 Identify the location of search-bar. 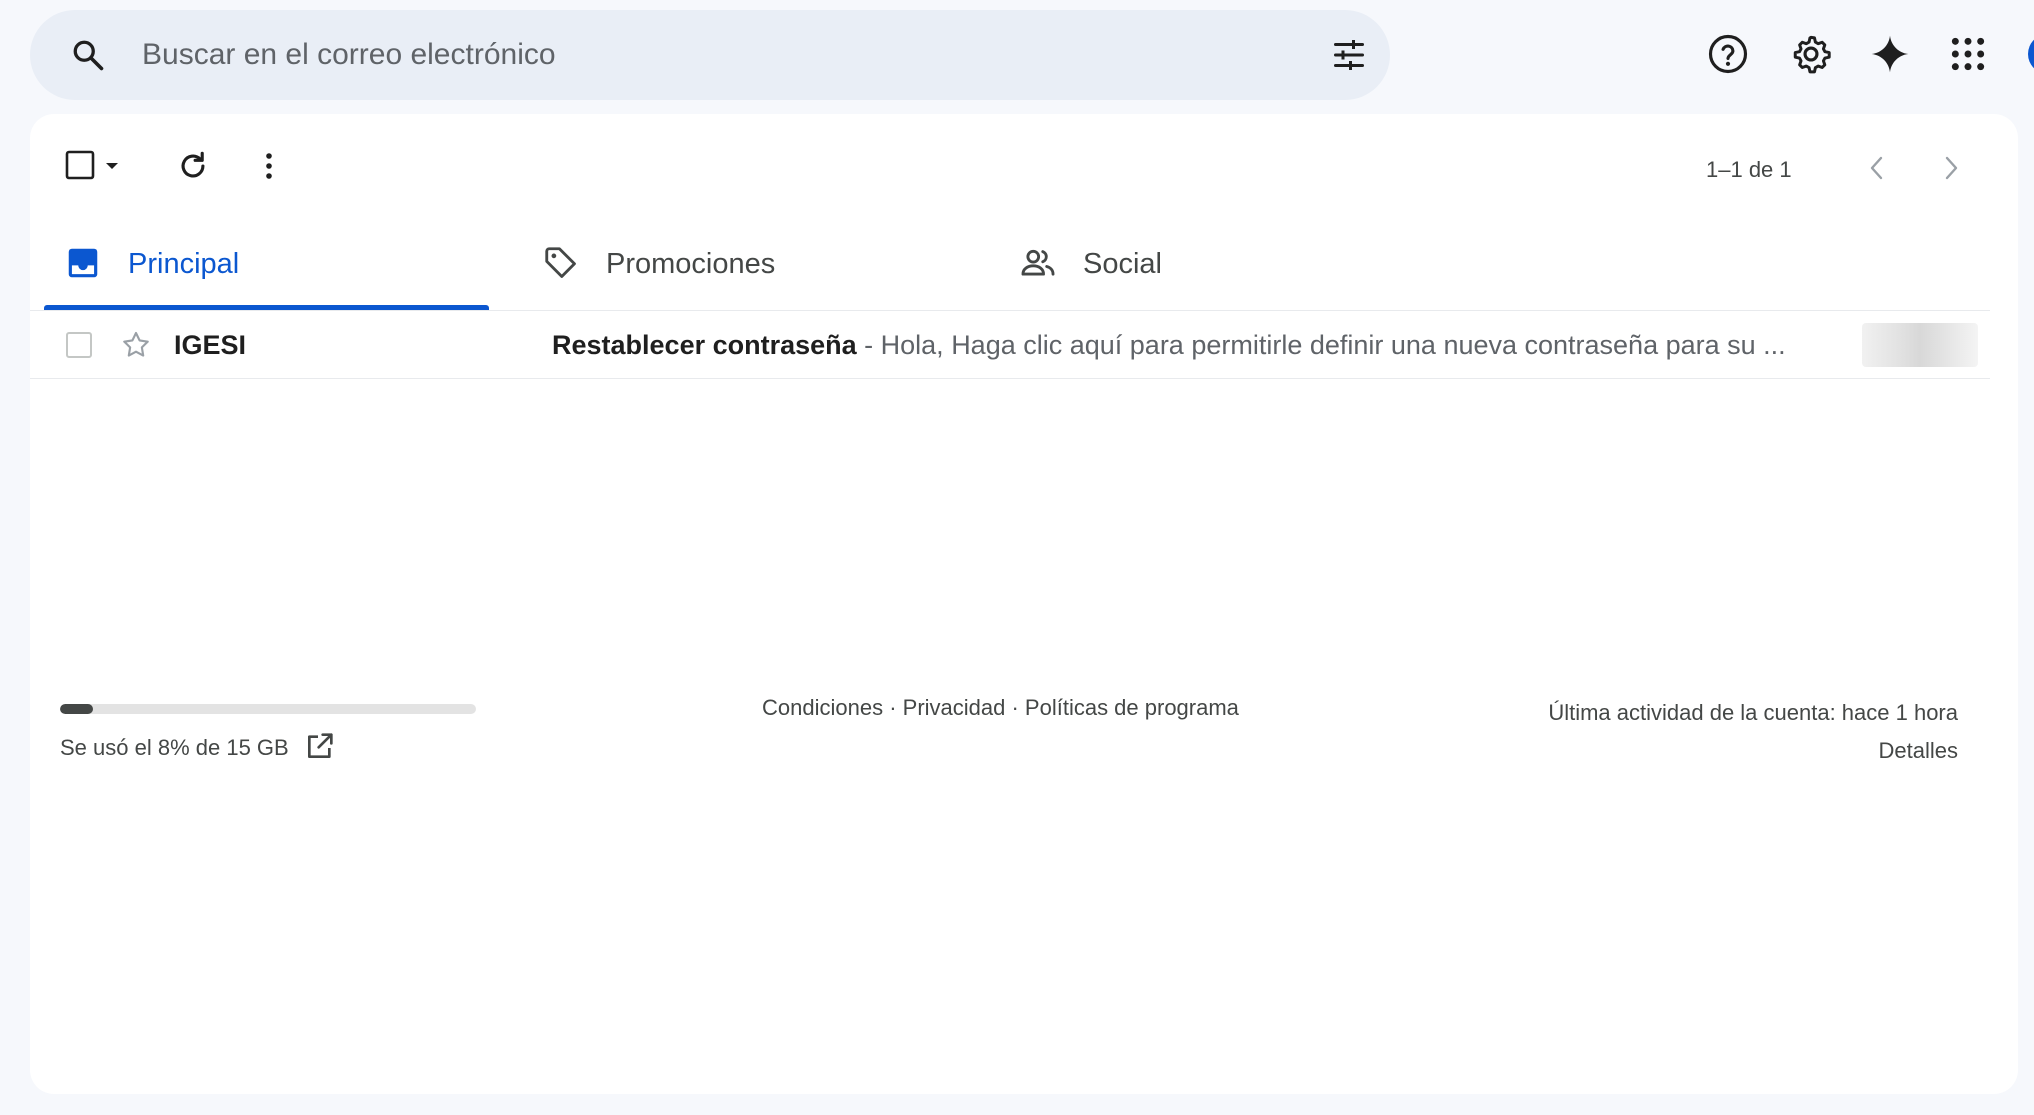
(710, 55).